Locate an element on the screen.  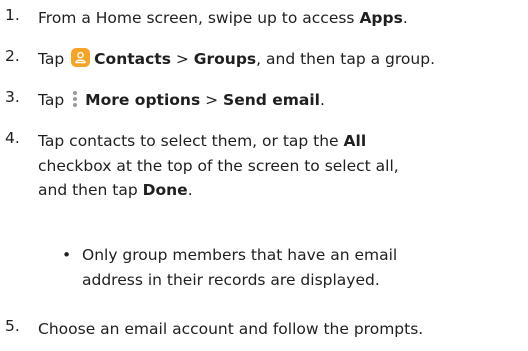
done-label: Done is located at coordinates (165, 190).